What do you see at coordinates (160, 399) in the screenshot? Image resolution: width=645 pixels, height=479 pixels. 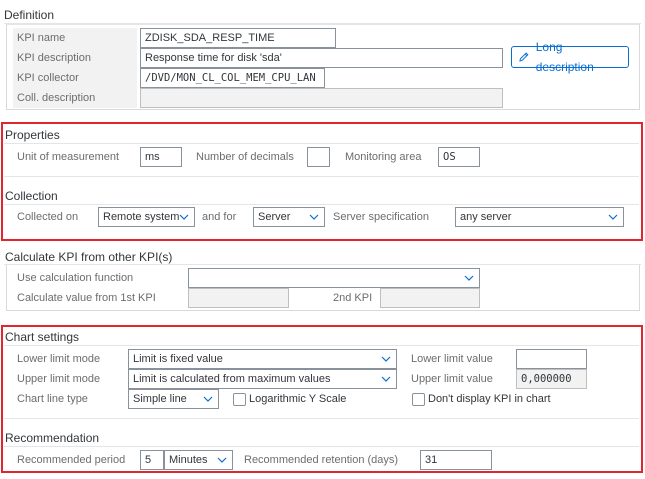 I see `chart-line-type-value: Simple line` at bounding box center [160, 399].